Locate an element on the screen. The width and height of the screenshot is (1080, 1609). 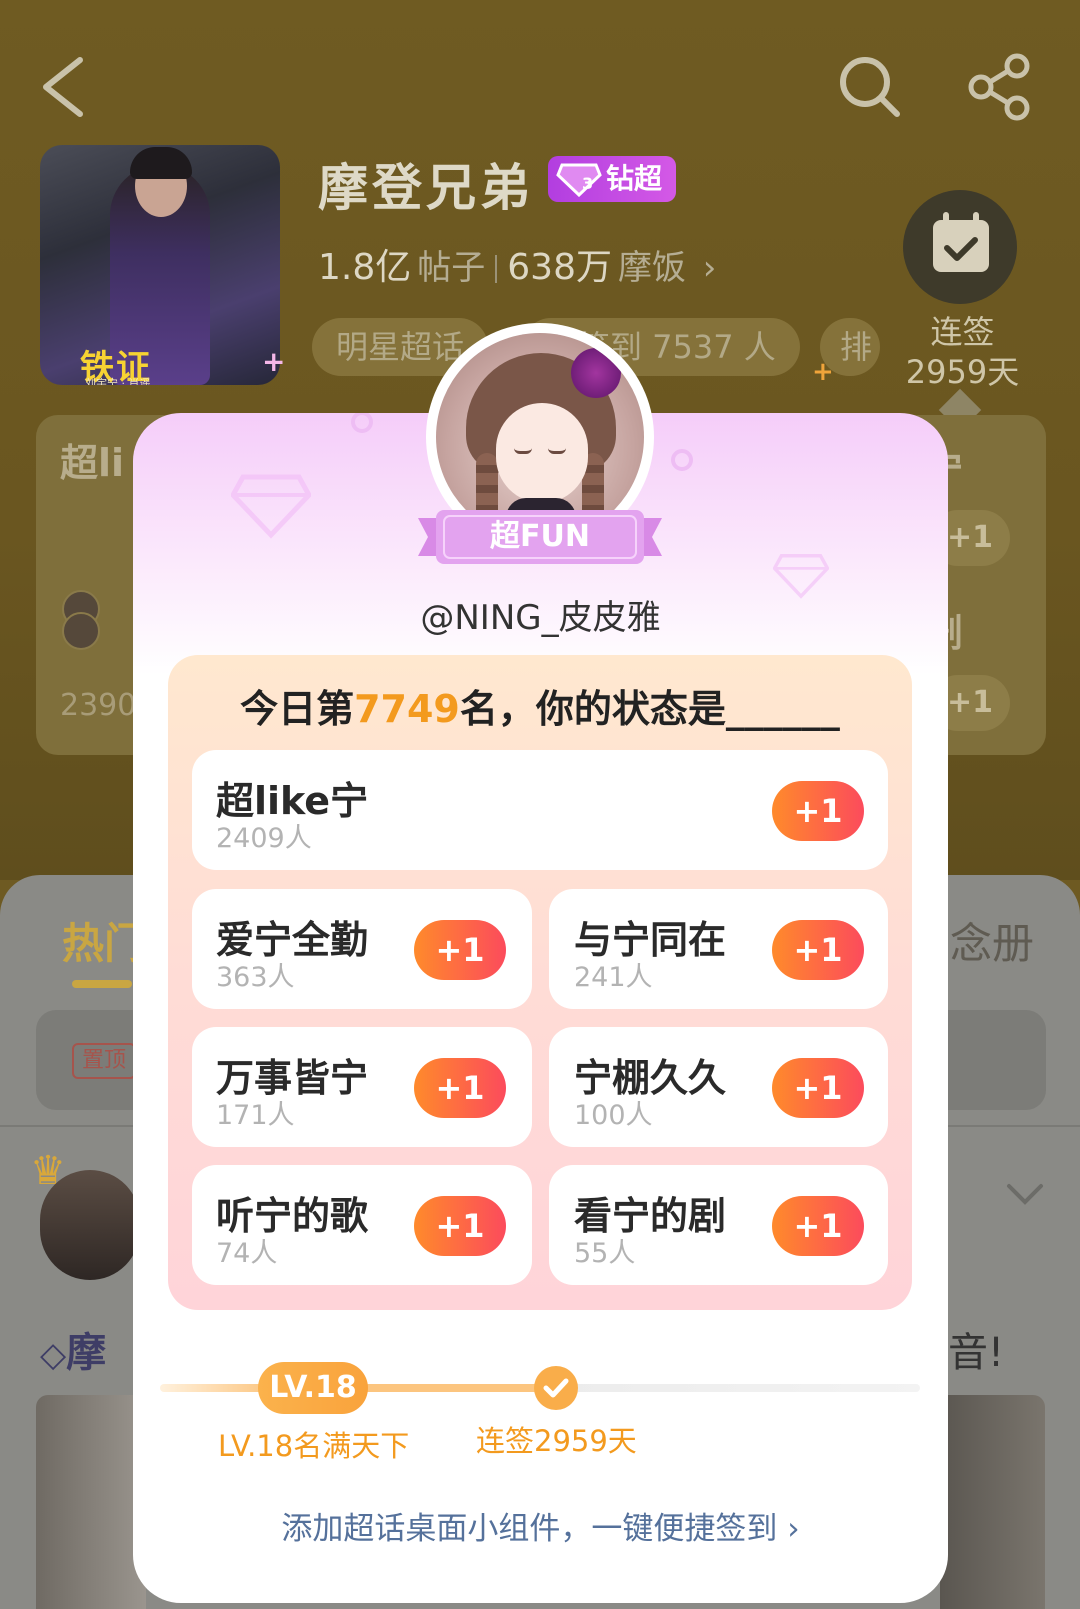
topic-cover-image: 铁证 刘宇宁 · 肖遥 is located at coordinates (160, 265).